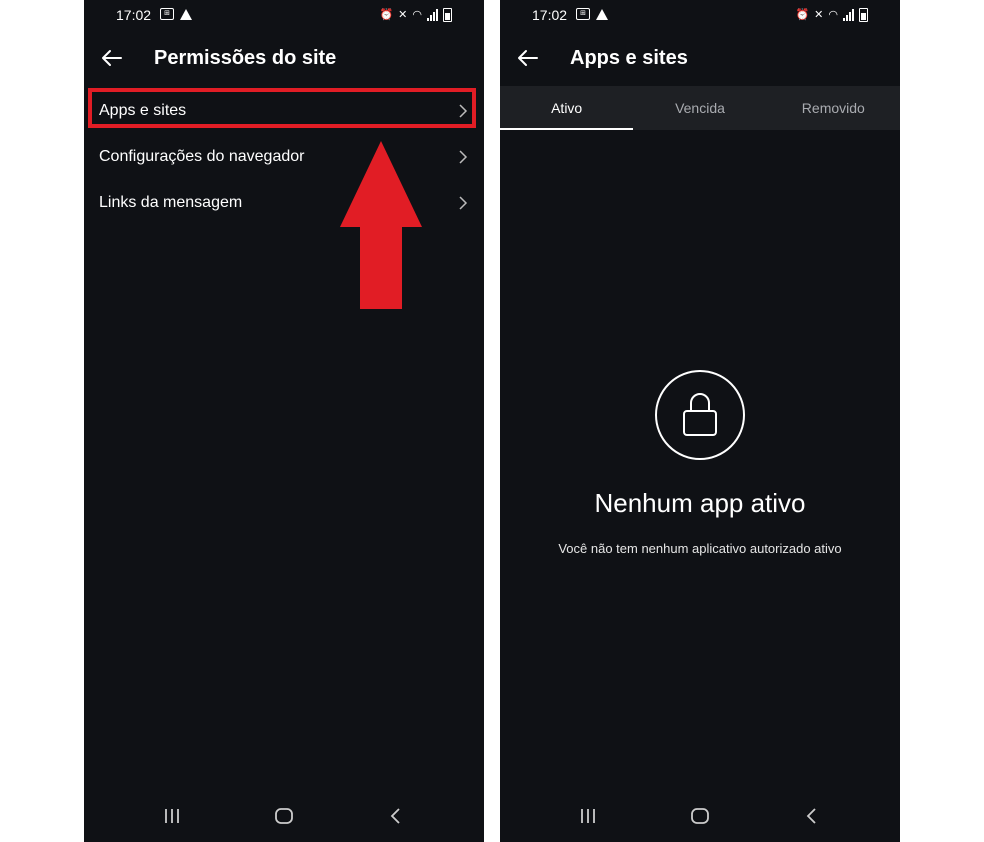  What do you see at coordinates (700, 503) in the screenshot?
I see `empty-state-title: Nenhum app ativo` at bounding box center [700, 503].